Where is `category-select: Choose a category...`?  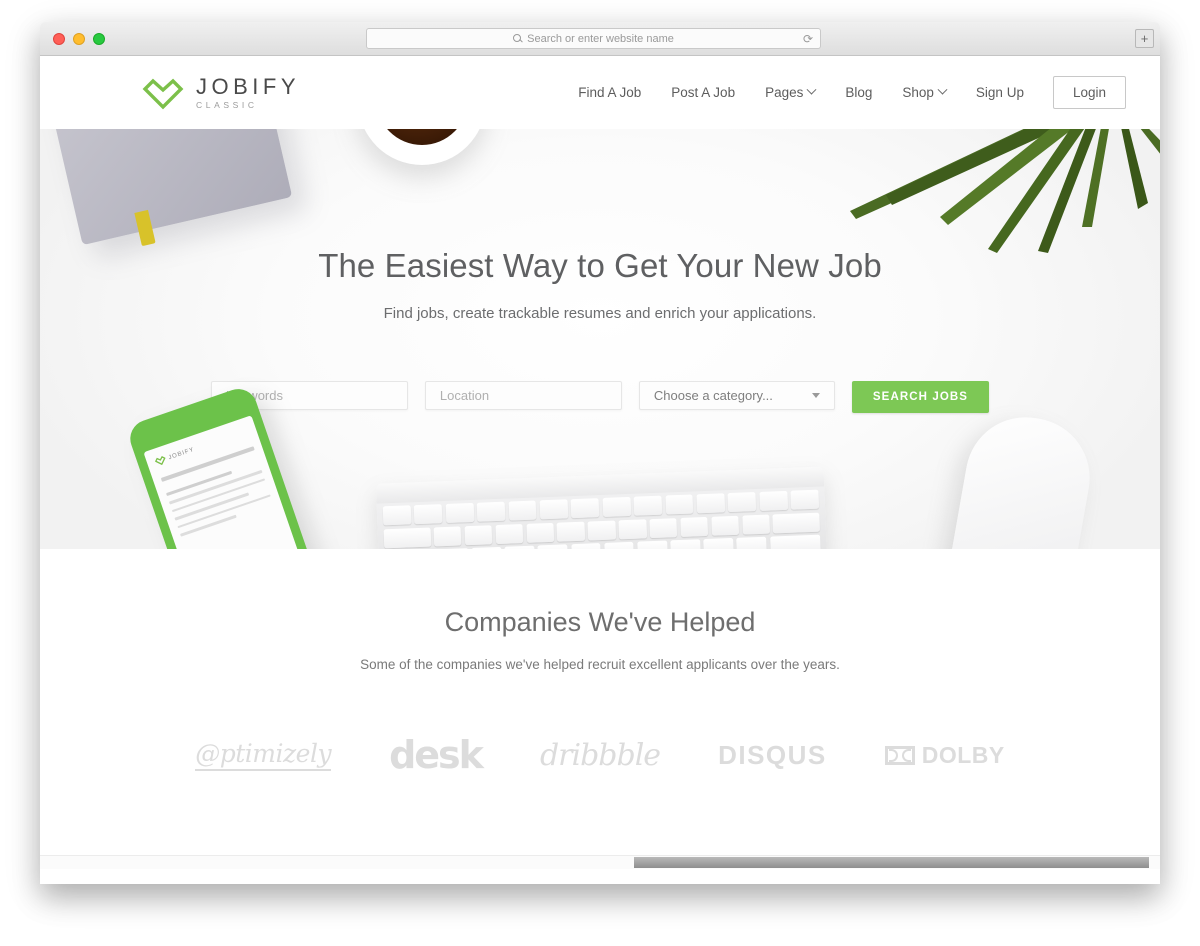
category-select: Choose a category... is located at coordinates (736, 395).